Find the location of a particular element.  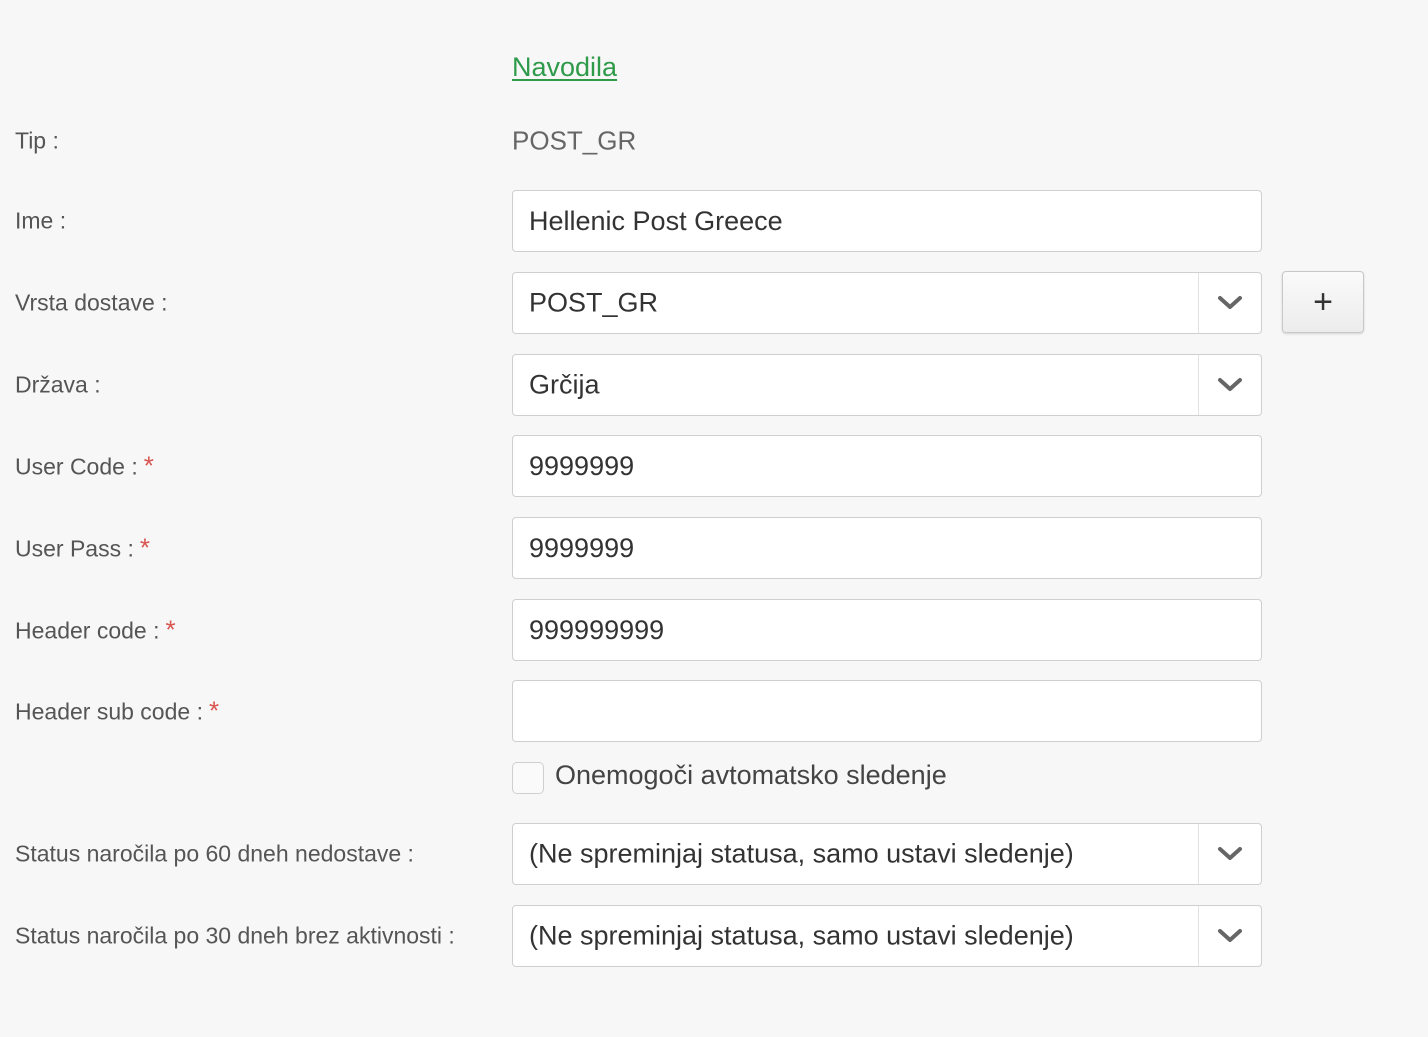

header-sub-code-label-text: Header sub code : is located at coordinates (109, 711).